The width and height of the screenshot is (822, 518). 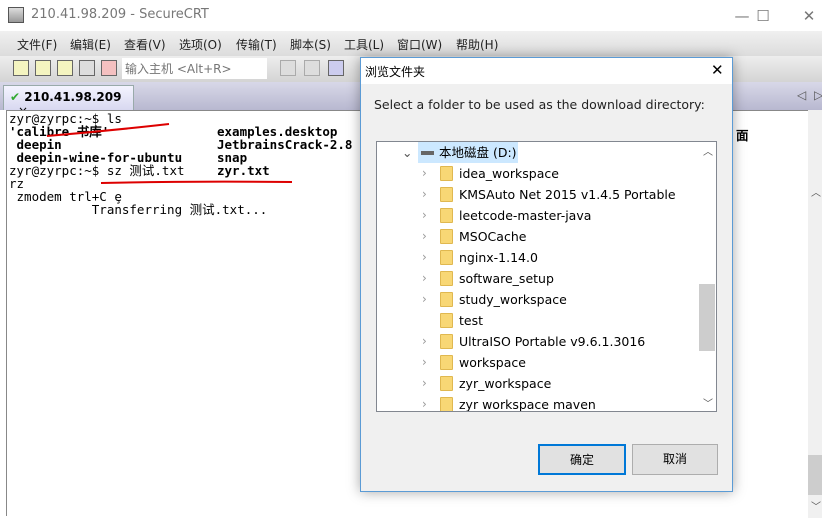 What do you see at coordinates (37, 44) in the screenshot?
I see `menu-file: 文件(F)` at bounding box center [37, 44].